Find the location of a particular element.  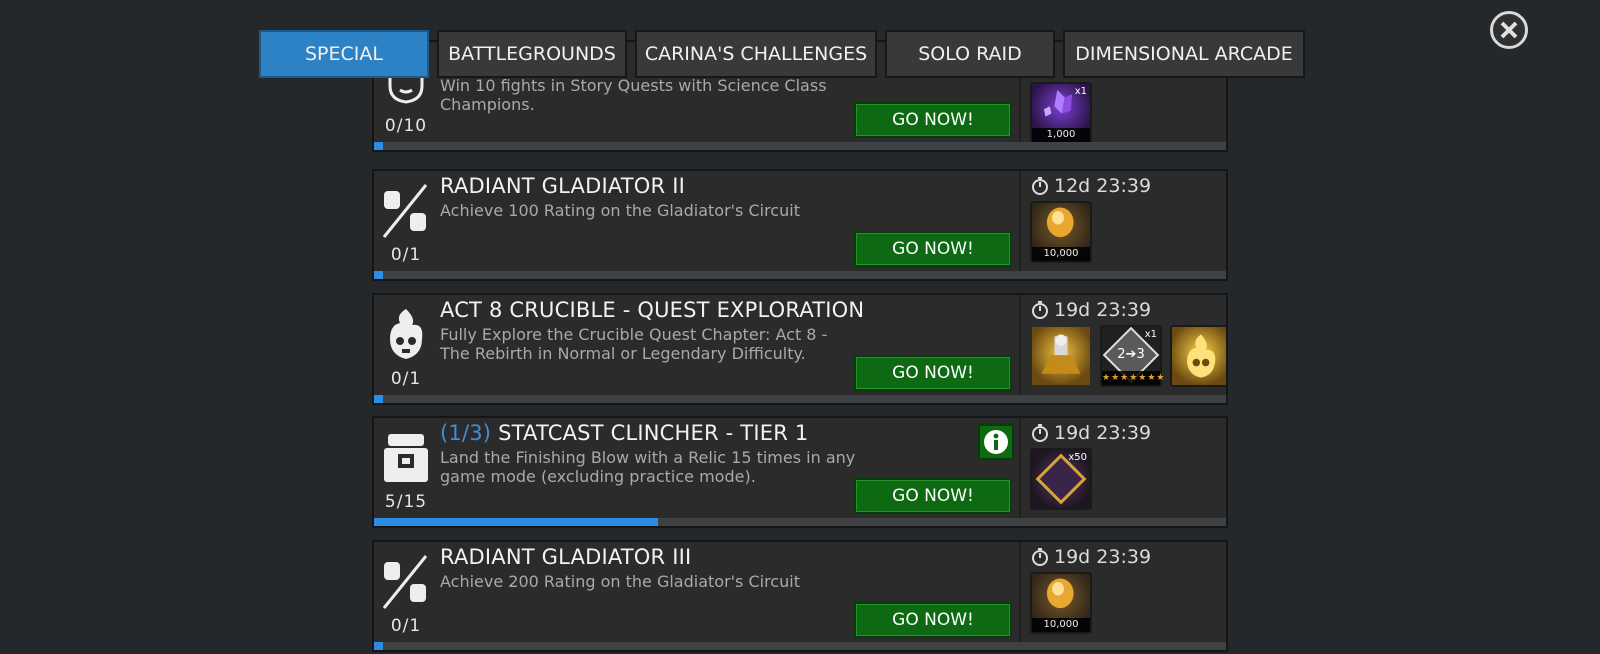

relic-chest-icon is located at coordinates (406, 458).